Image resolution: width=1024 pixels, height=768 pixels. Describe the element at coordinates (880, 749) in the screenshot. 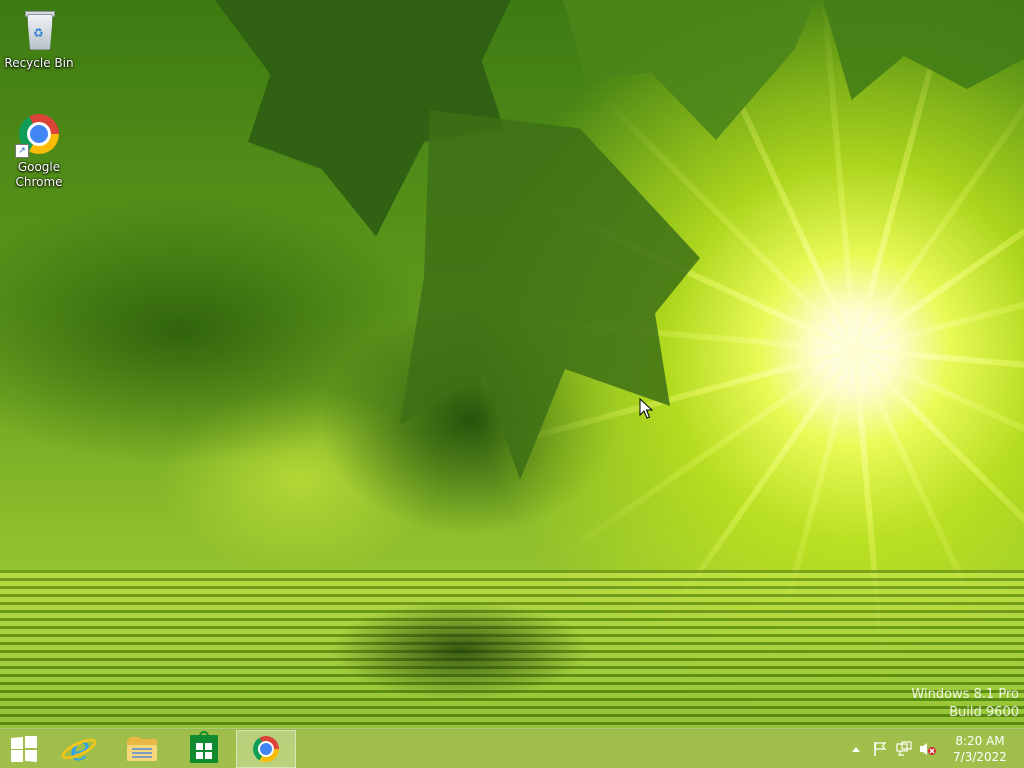

I see `action-center-flag-icon` at that location.